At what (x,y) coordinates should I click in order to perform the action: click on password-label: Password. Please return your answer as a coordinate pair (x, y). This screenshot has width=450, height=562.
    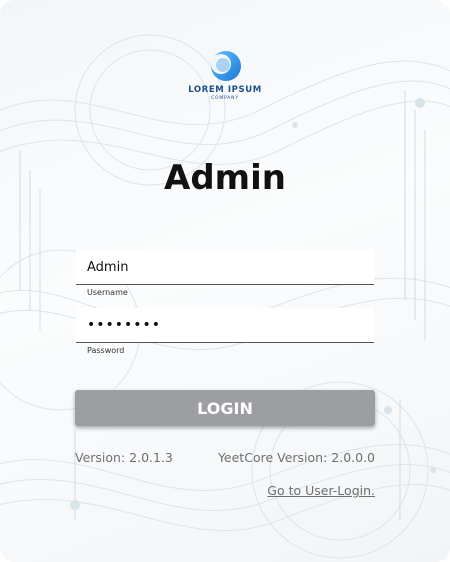
    Looking at the image, I should click on (106, 350).